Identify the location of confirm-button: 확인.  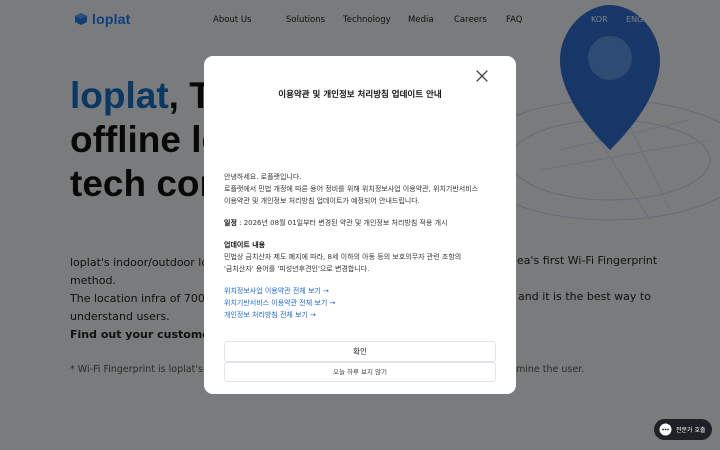
(360, 351).